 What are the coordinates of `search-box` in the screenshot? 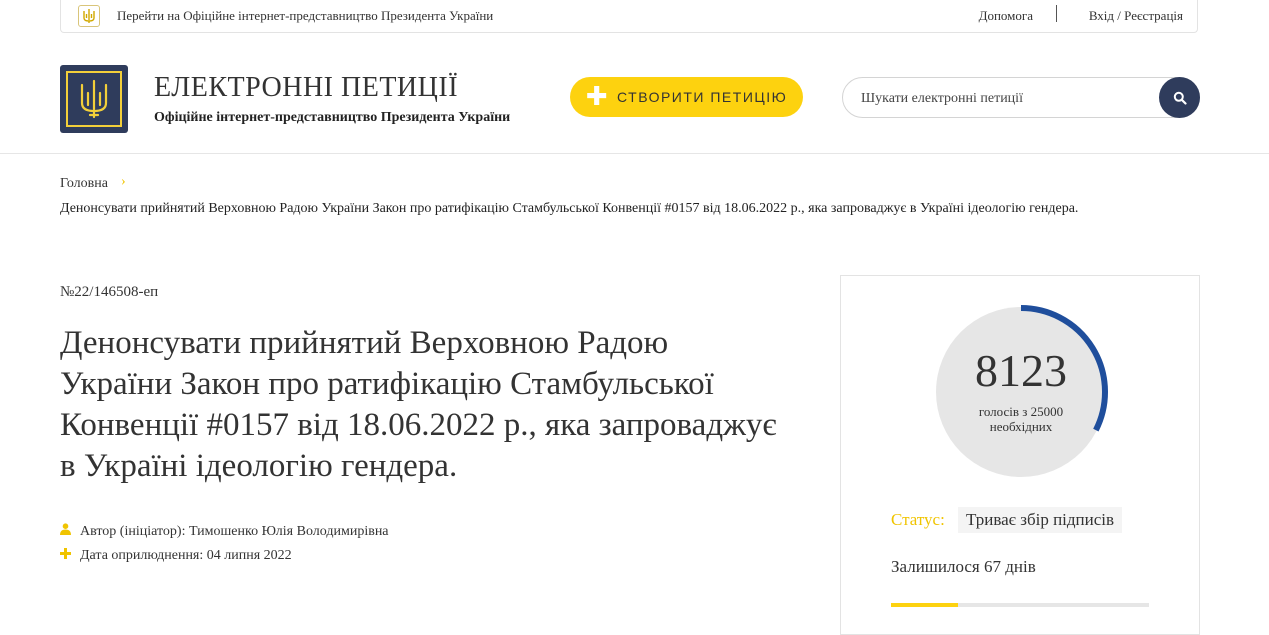 It's located at (1021, 97).